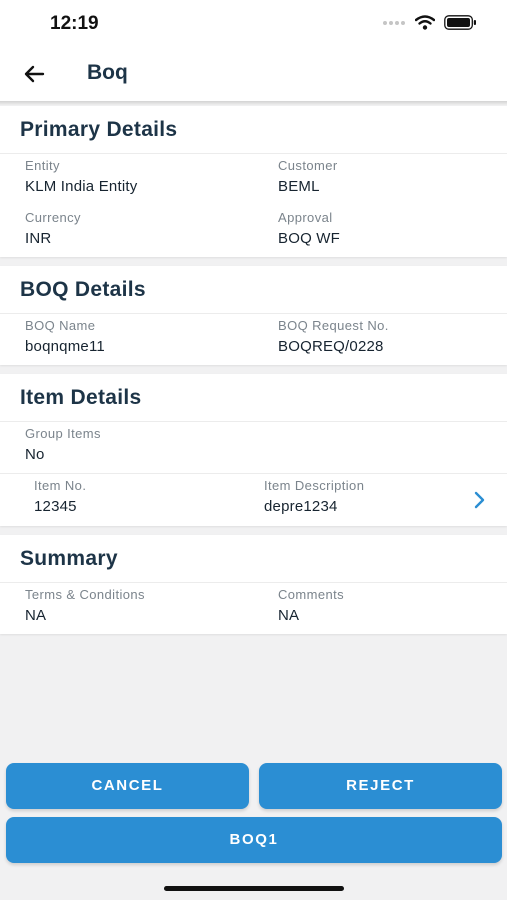 This screenshot has width=507, height=900. Describe the element at coordinates (305, 217) in the screenshot. I see `approval-label: Approval` at that location.